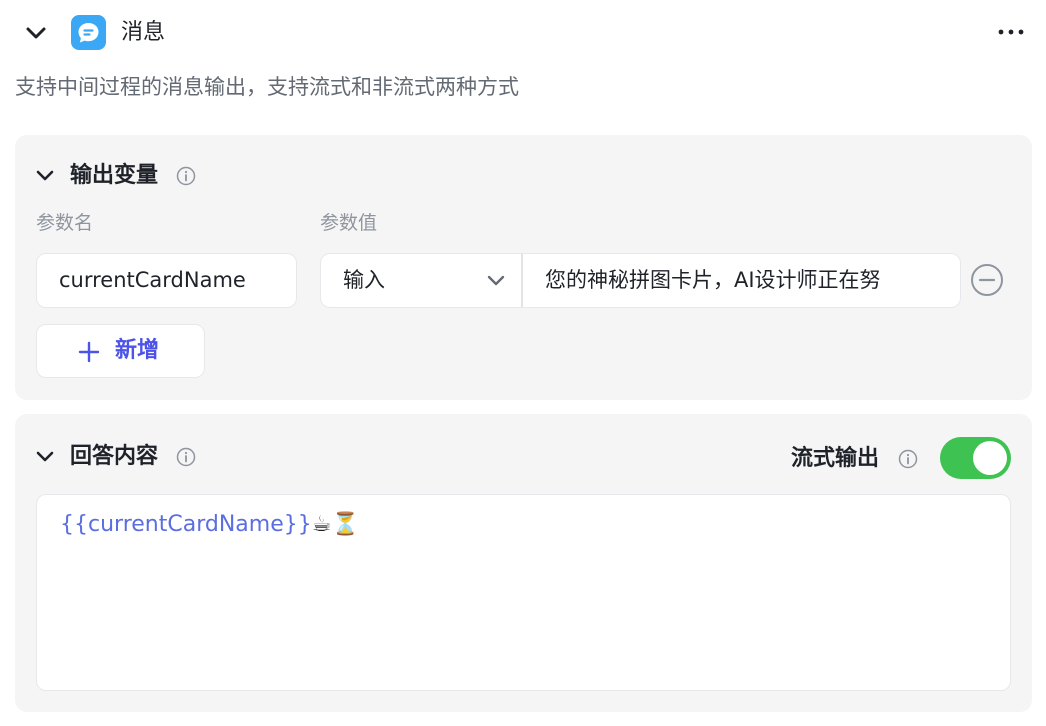 This screenshot has height=726, width=1046. I want to click on answer-content-title: 回答内容, so click(114, 456).